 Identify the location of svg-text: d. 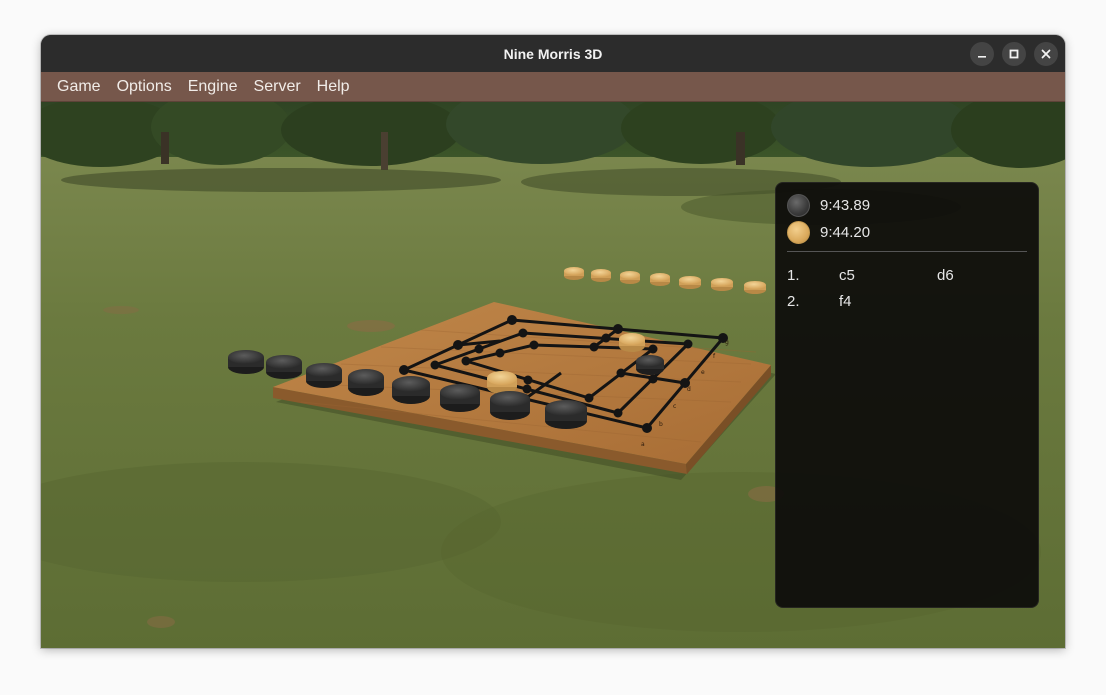
(689, 389).